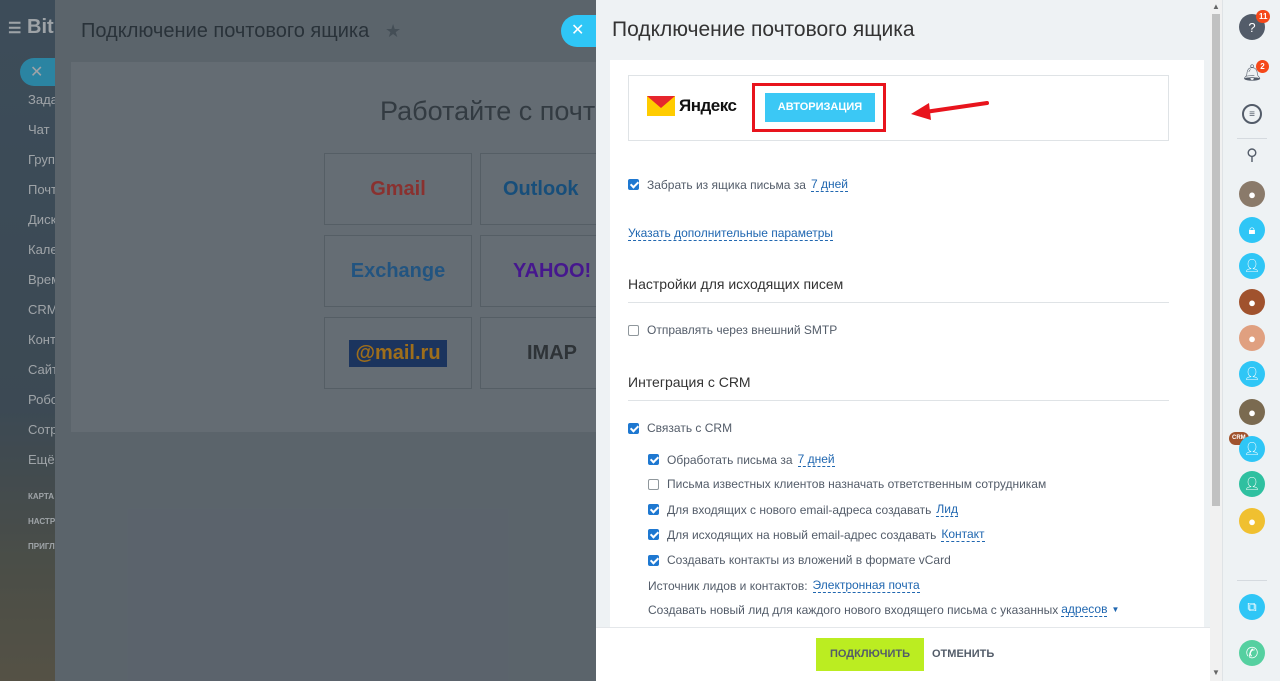  What do you see at coordinates (1262, 66) in the screenshot?
I see `notify-badge: 2` at bounding box center [1262, 66].